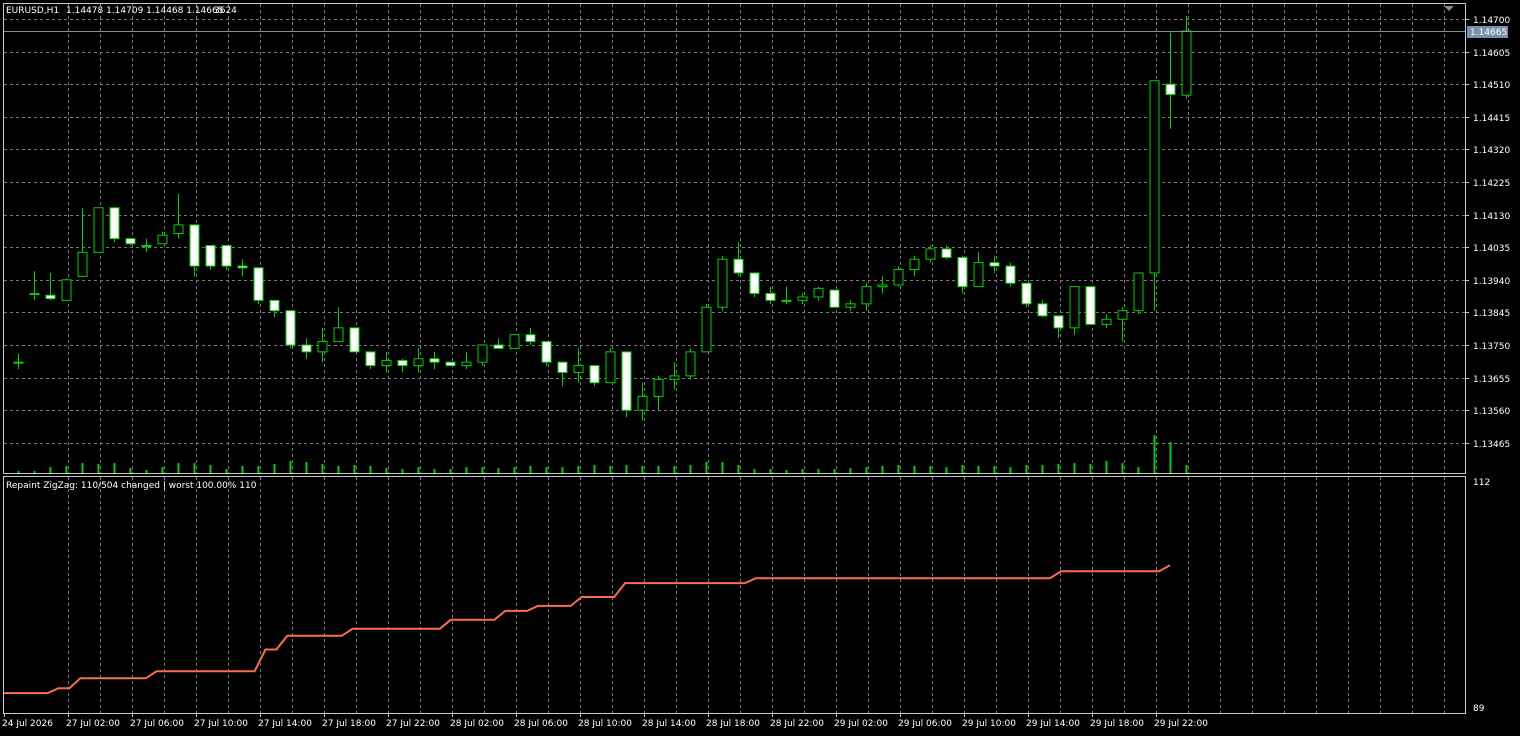 Image resolution: width=1520 pixels, height=736 pixels. I want to click on time-label: 27 Jul 06:00, so click(157, 724).